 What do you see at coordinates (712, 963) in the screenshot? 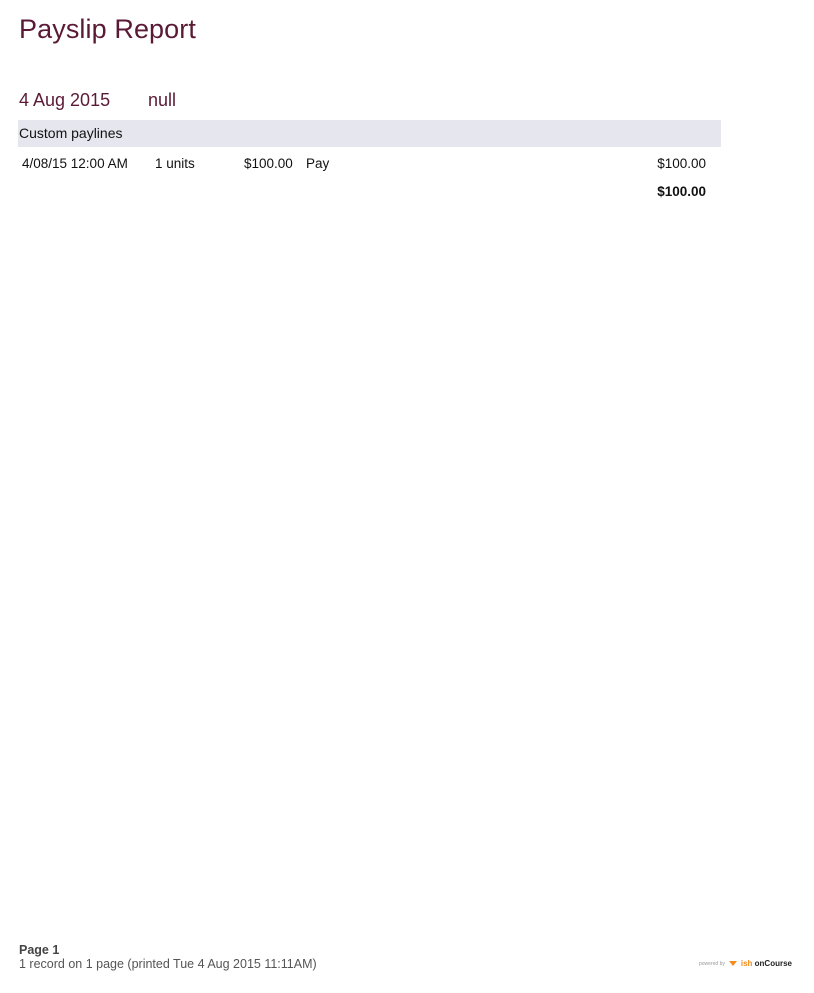
I see `powered-by-text: powered by` at bounding box center [712, 963].